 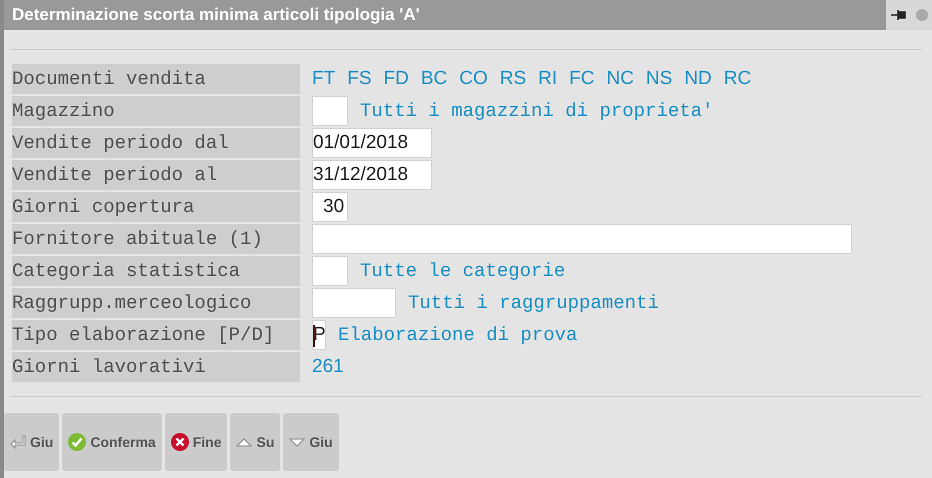 What do you see at coordinates (156, 207) in the screenshot?
I see `field-label: Giorni copertura` at bounding box center [156, 207].